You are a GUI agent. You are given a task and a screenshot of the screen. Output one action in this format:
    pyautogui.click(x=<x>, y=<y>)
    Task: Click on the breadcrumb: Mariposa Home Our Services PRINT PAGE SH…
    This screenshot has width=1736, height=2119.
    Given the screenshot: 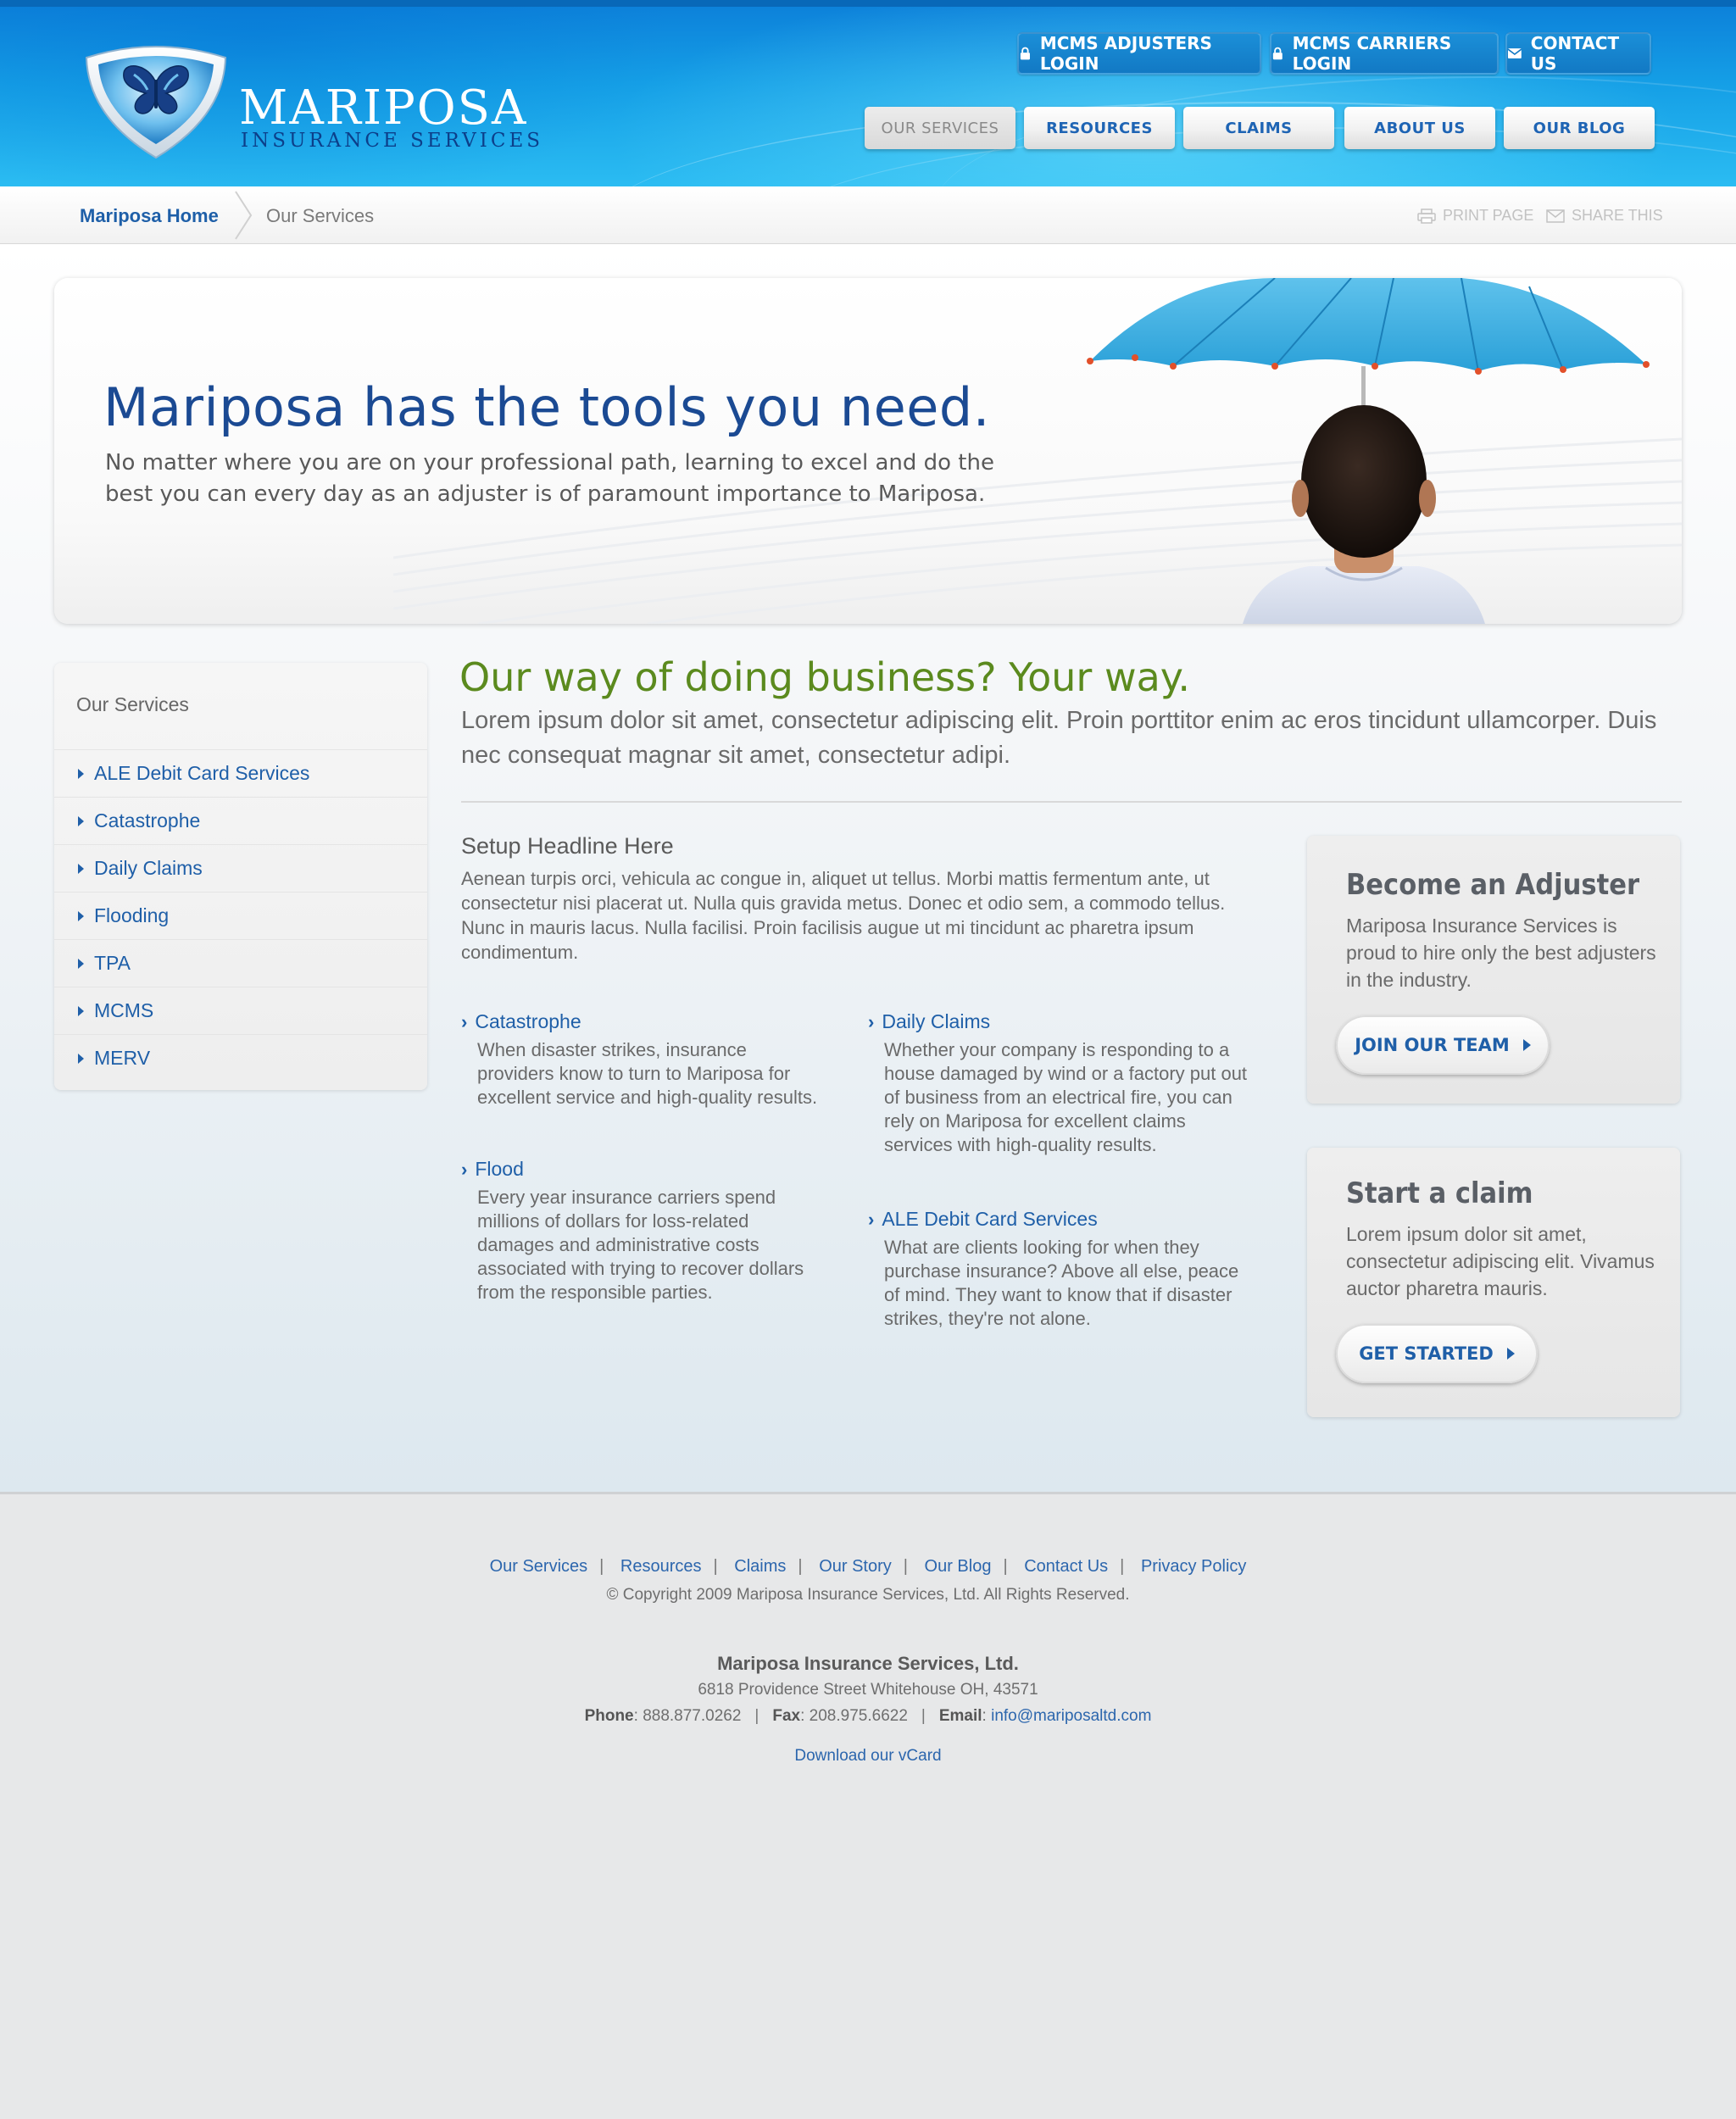 What is the action you would take?
    pyautogui.click(x=868, y=215)
    